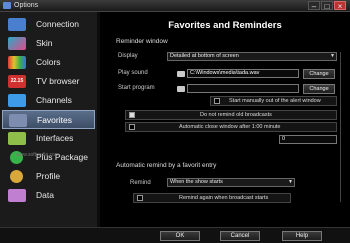  What do you see at coordinates (58, 24) in the screenshot?
I see `sidebar-item-label: Connection` at bounding box center [58, 24].